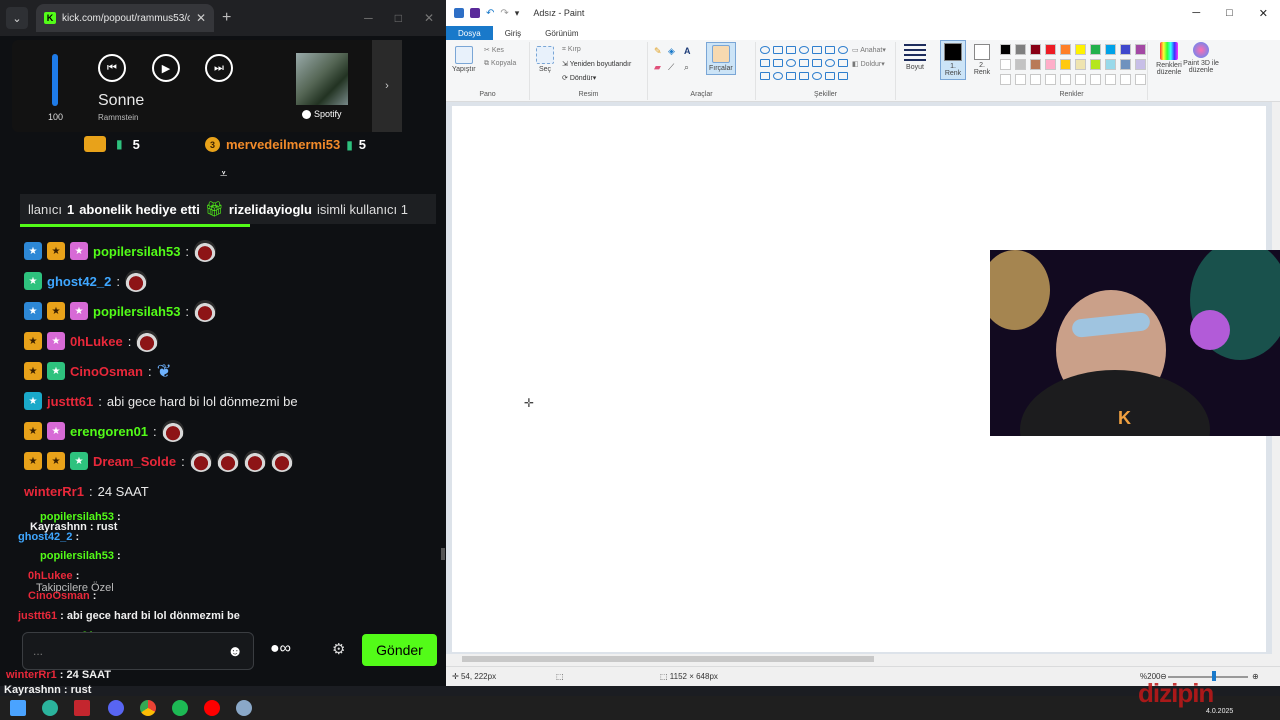 Image resolution: width=1280 pixels, height=720 pixels. What do you see at coordinates (868, 64) in the screenshot?
I see `fill-button: ◧ Doldur▾` at bounding box center [868, 64].